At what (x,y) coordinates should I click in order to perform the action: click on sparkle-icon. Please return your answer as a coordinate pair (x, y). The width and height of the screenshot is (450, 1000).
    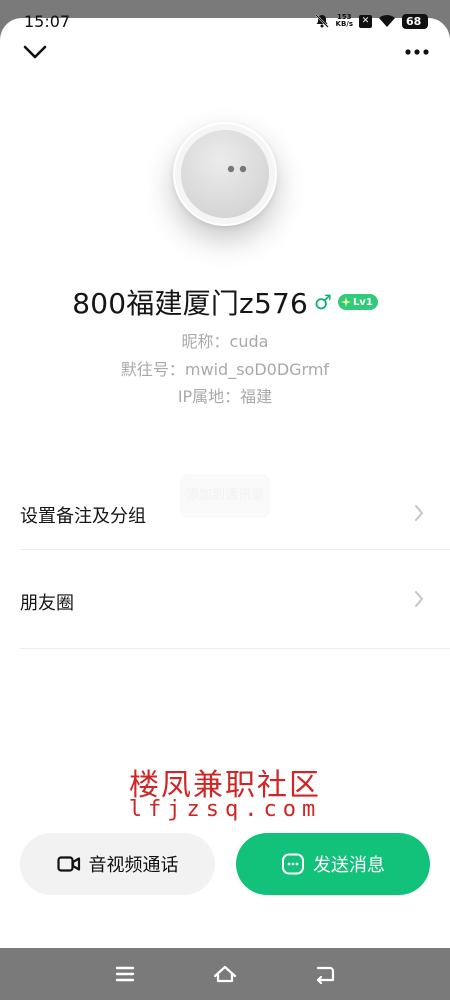
    Looking at the image, I should click on (345, 302).